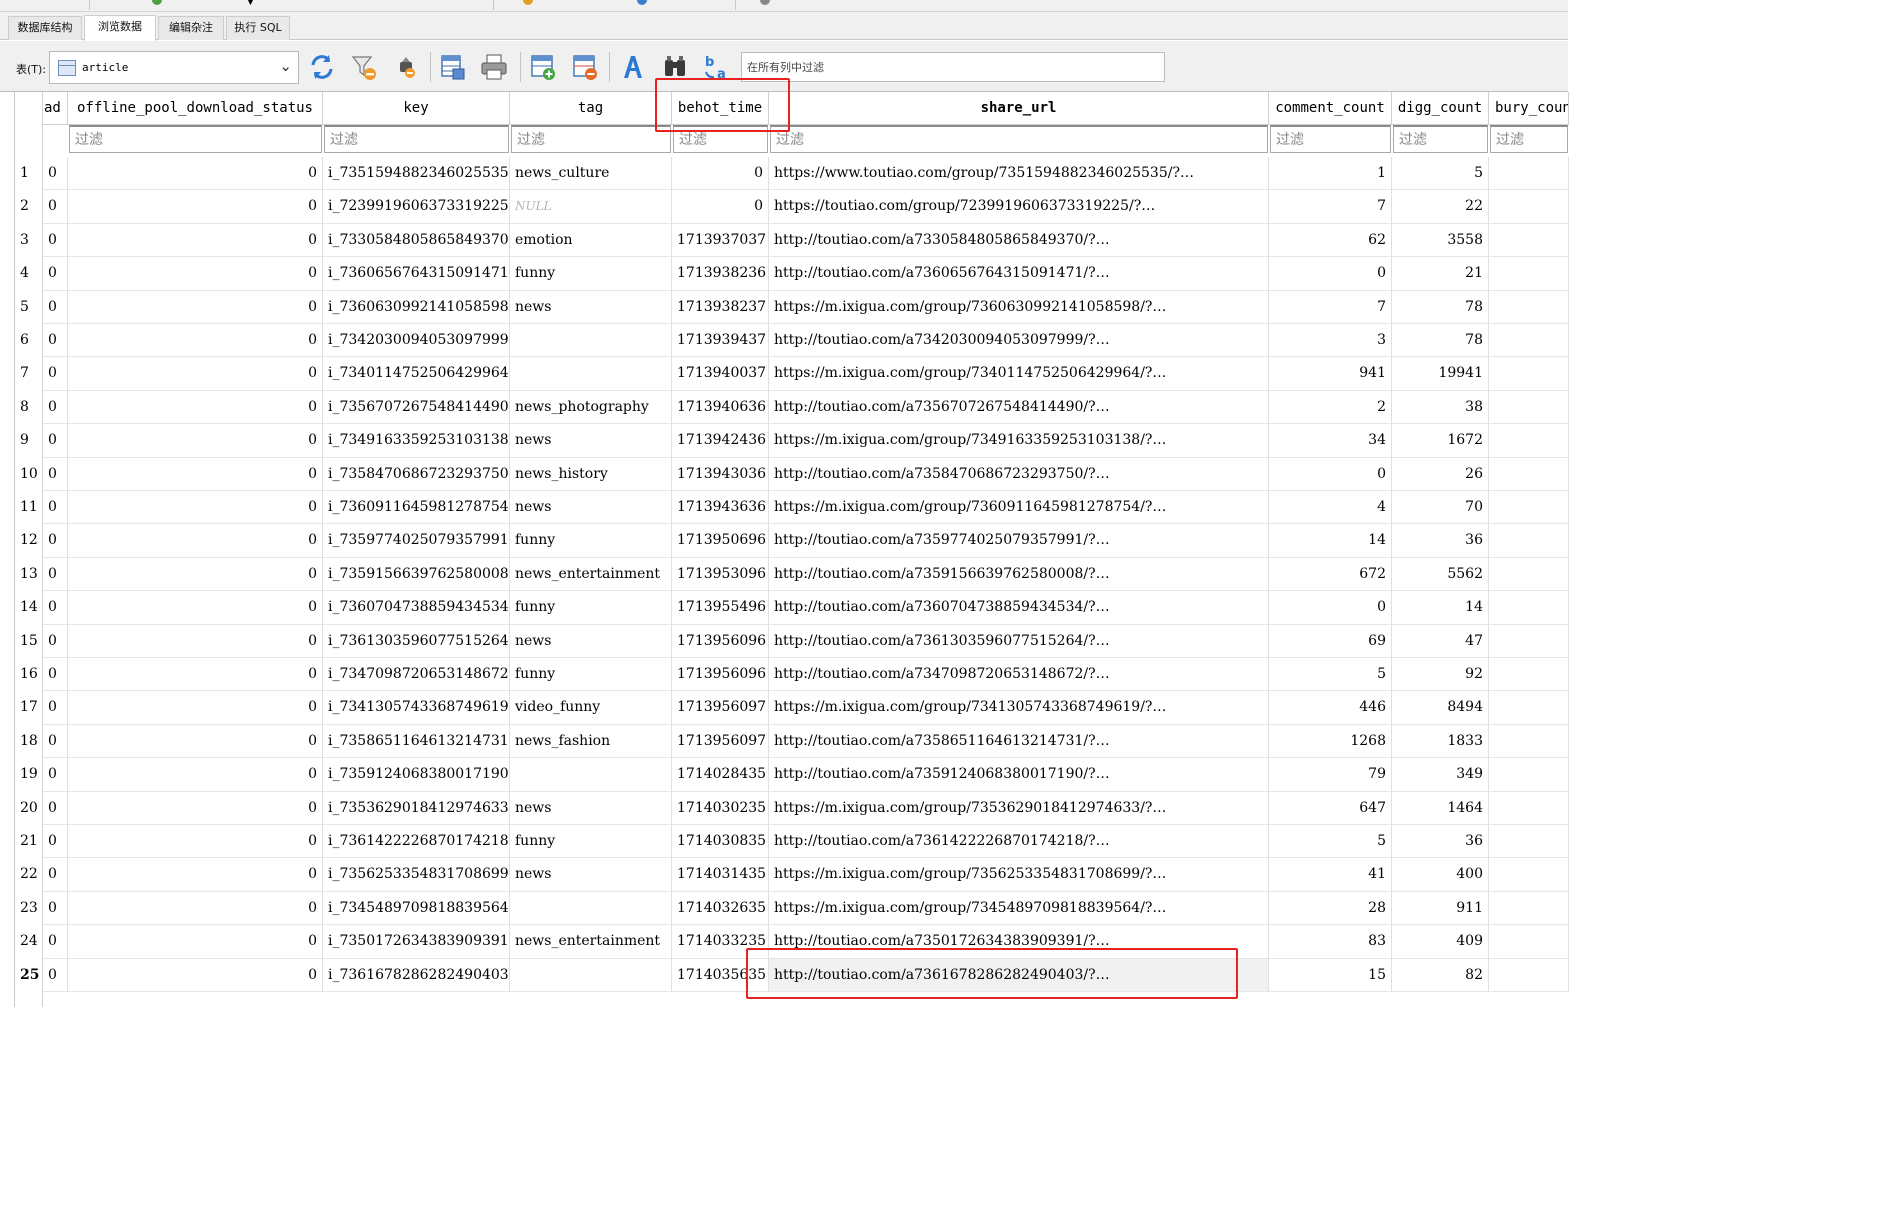 This screenshot has height=1207, width=1879. I want to click on row-number: 9, so click(29, 440).